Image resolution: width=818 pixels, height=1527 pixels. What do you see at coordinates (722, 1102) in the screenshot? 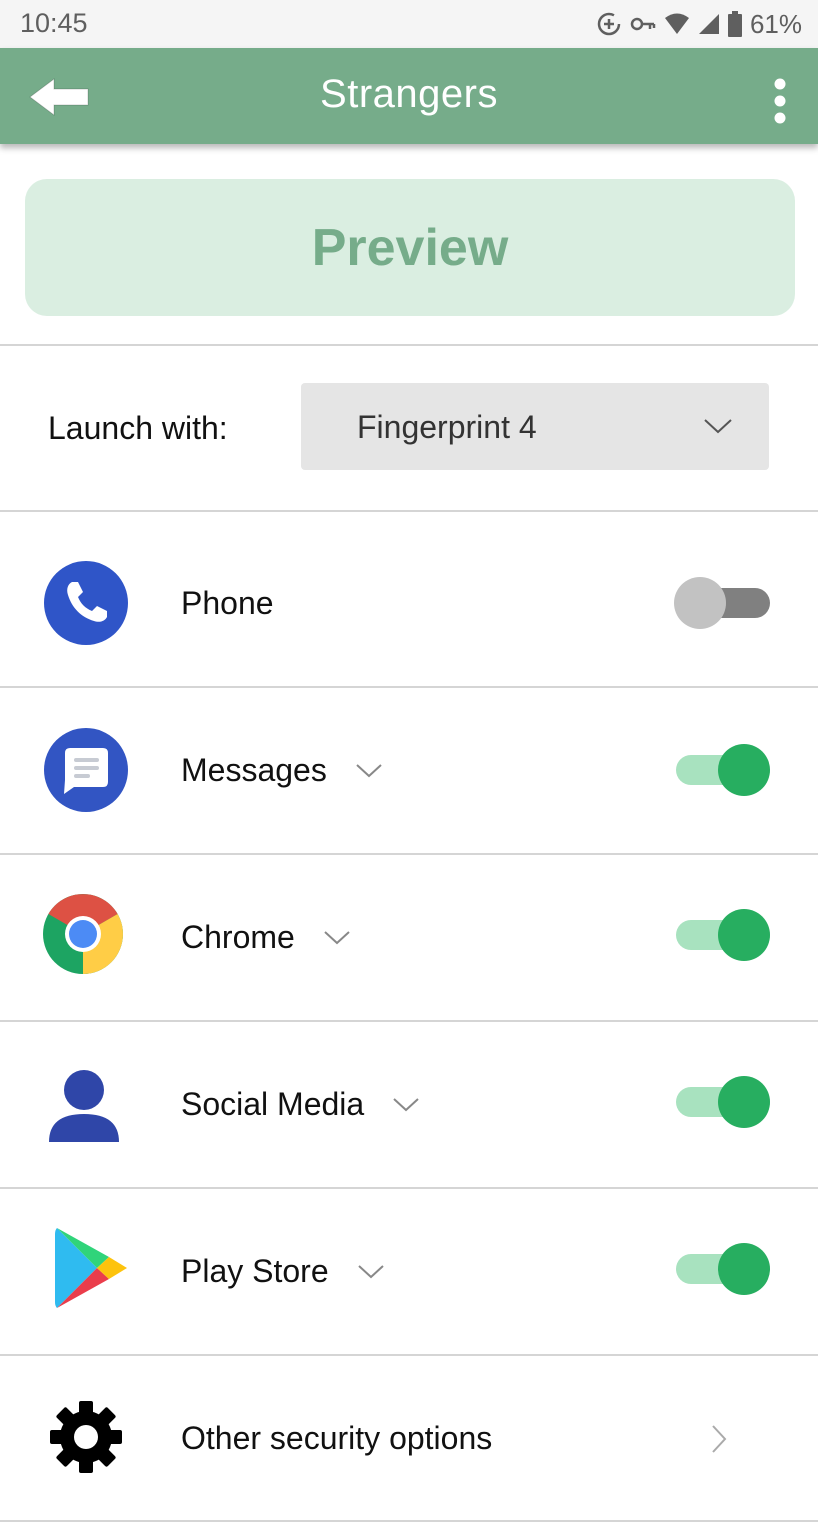
I see `toggle-social-media` at bounding box center [722, 1102].